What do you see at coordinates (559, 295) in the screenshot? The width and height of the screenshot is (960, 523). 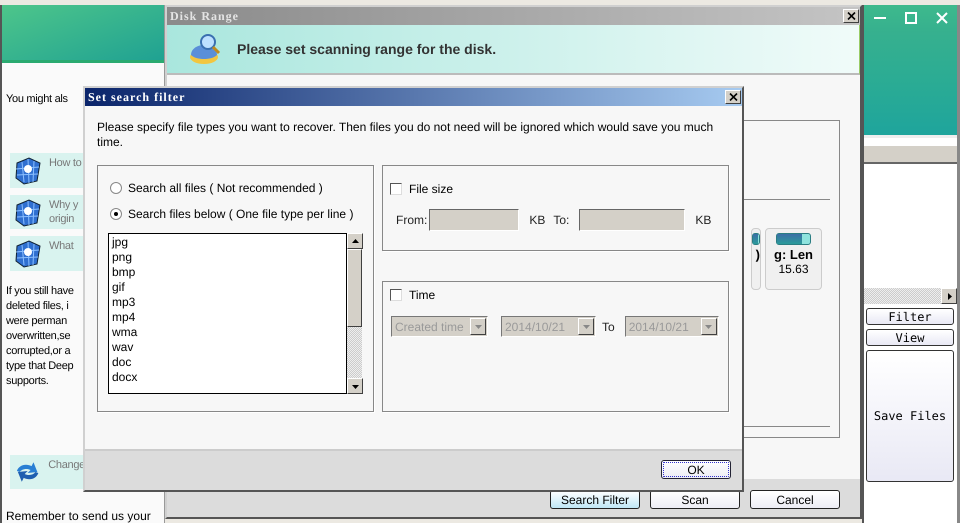 I see `time-checkbox: Time` at bounding box center [559, 295].